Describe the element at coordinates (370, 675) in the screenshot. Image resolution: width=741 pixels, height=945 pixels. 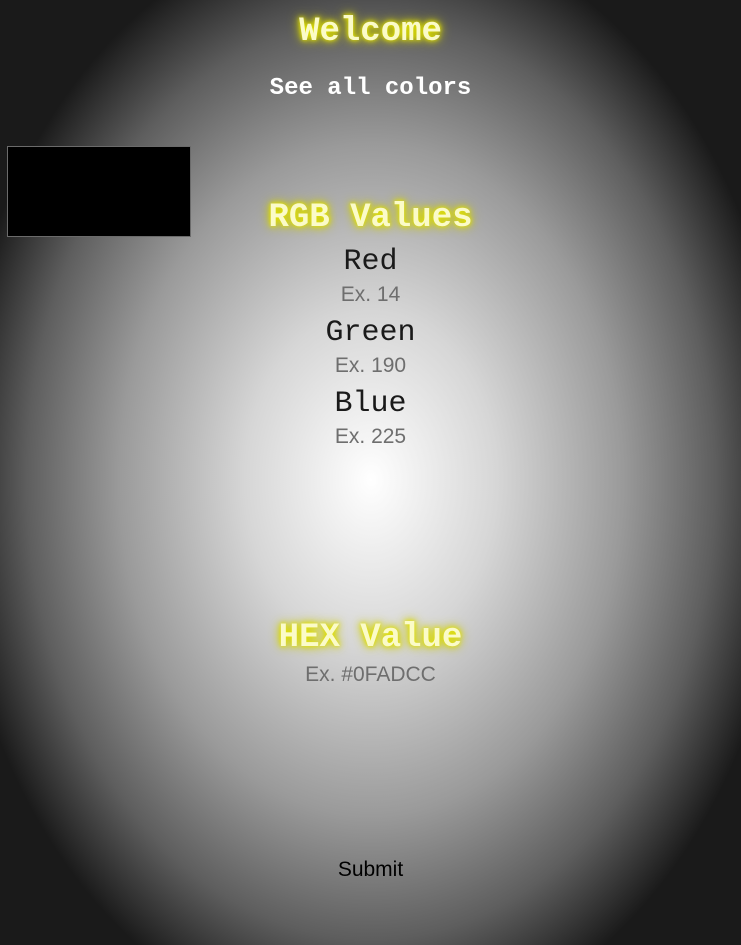
I see `hex-input` at that location.